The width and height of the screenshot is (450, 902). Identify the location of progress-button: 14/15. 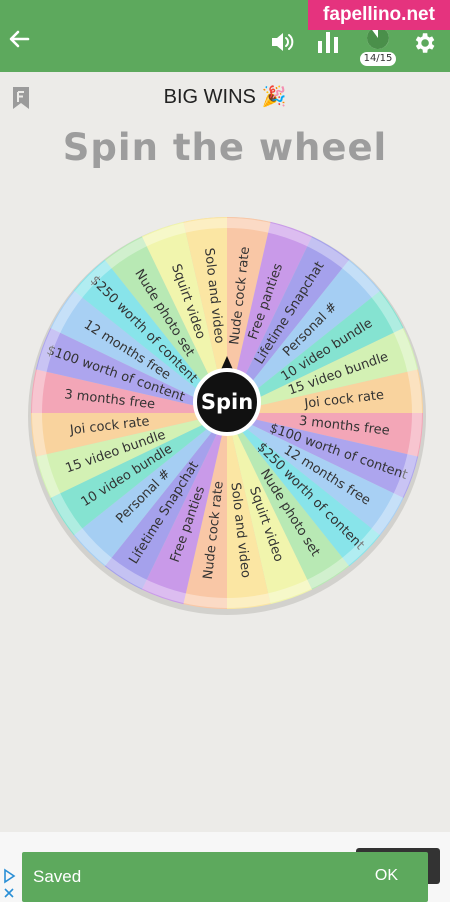
(378, 46).